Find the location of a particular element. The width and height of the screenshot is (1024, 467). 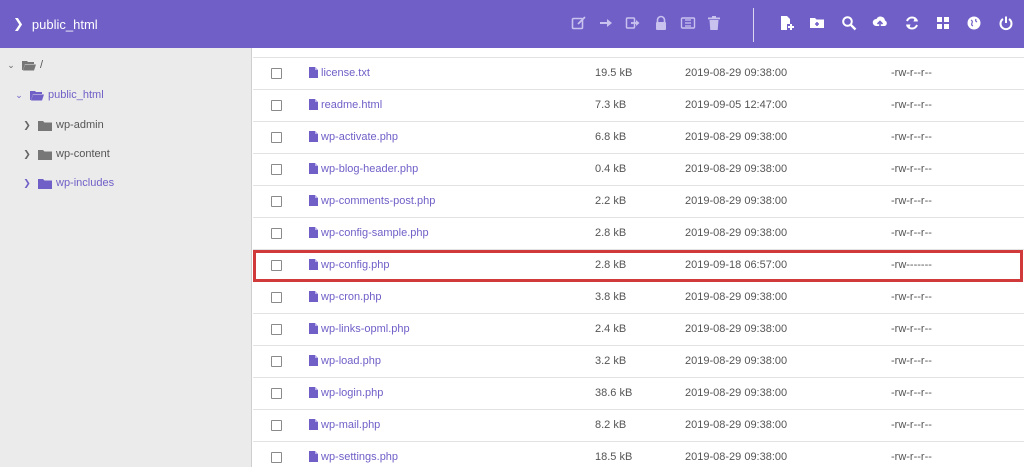

top-toolbar: ❯ public_html is located at coordinates (512, 24).